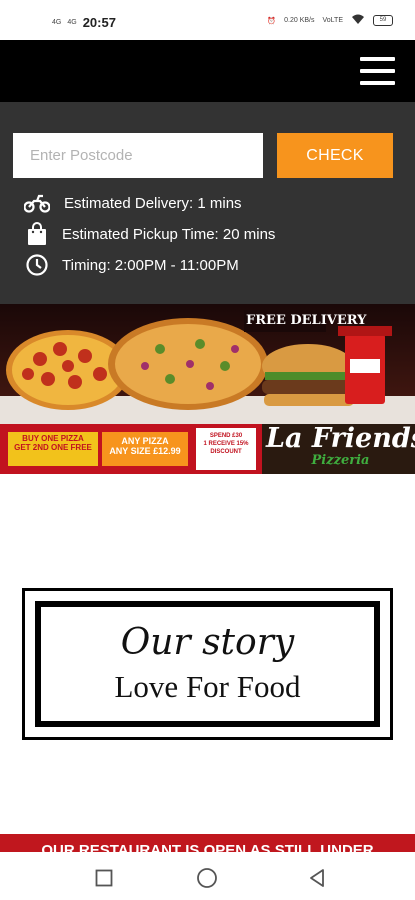 This screenshot has height=900, width=415. What do you see at coordinates (309, 375) in the screenshot?
I see `burger-image` at bounding box center [309, 375].